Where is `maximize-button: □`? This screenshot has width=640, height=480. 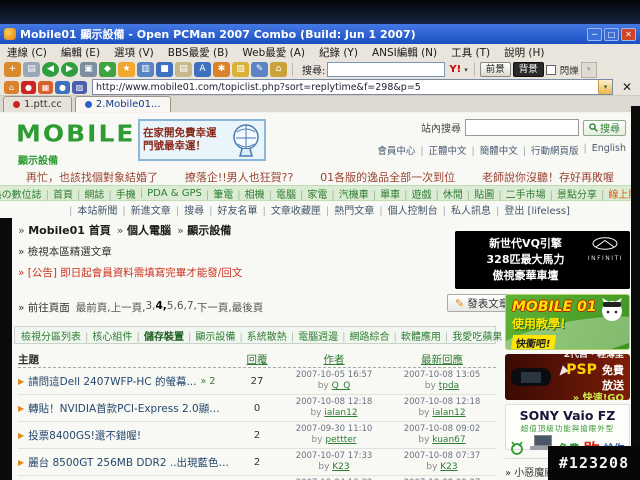 maximize-button: □ is located at coordinates (611, 34).